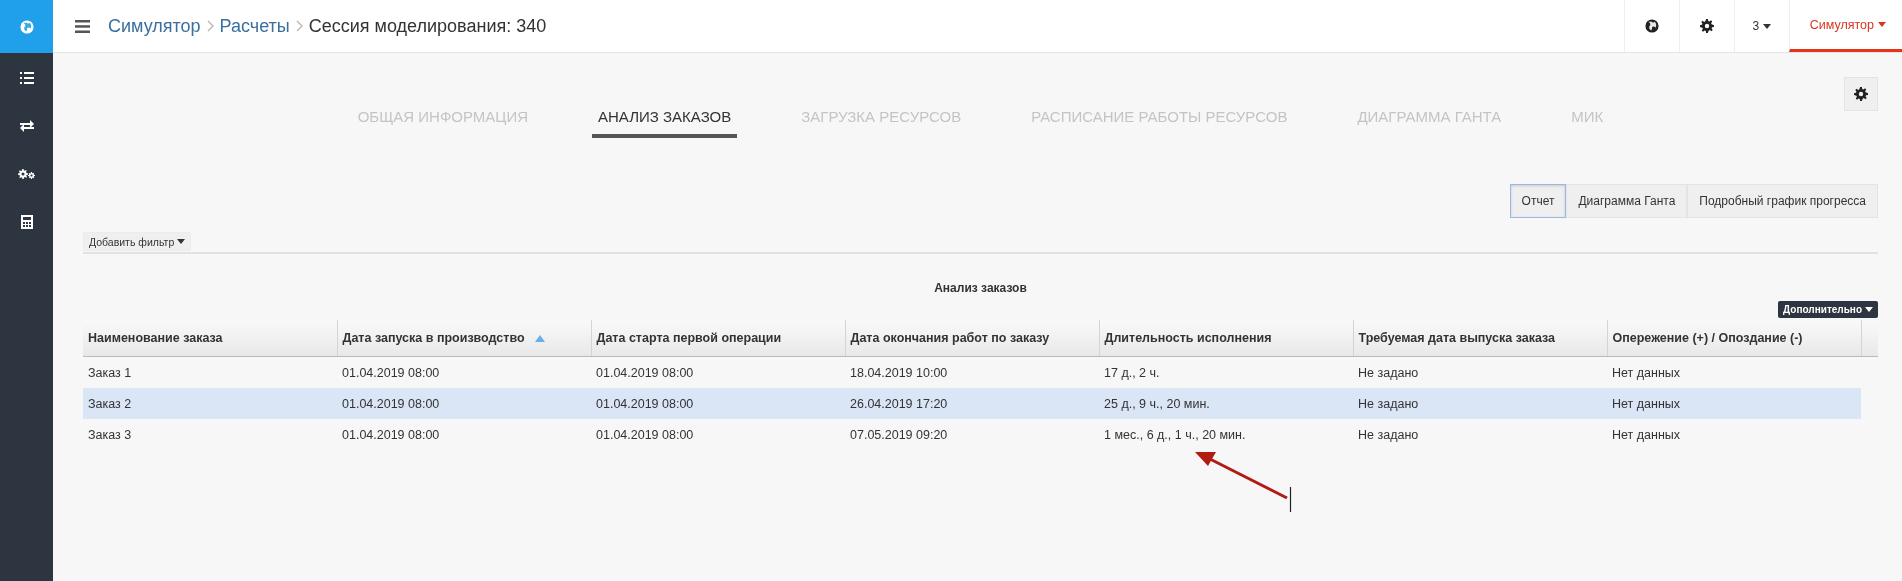  What do you see at coordinates (980, 288) in the screenshot?
I see `report-title: Анализ заказов` at bounding box center [980, 288].